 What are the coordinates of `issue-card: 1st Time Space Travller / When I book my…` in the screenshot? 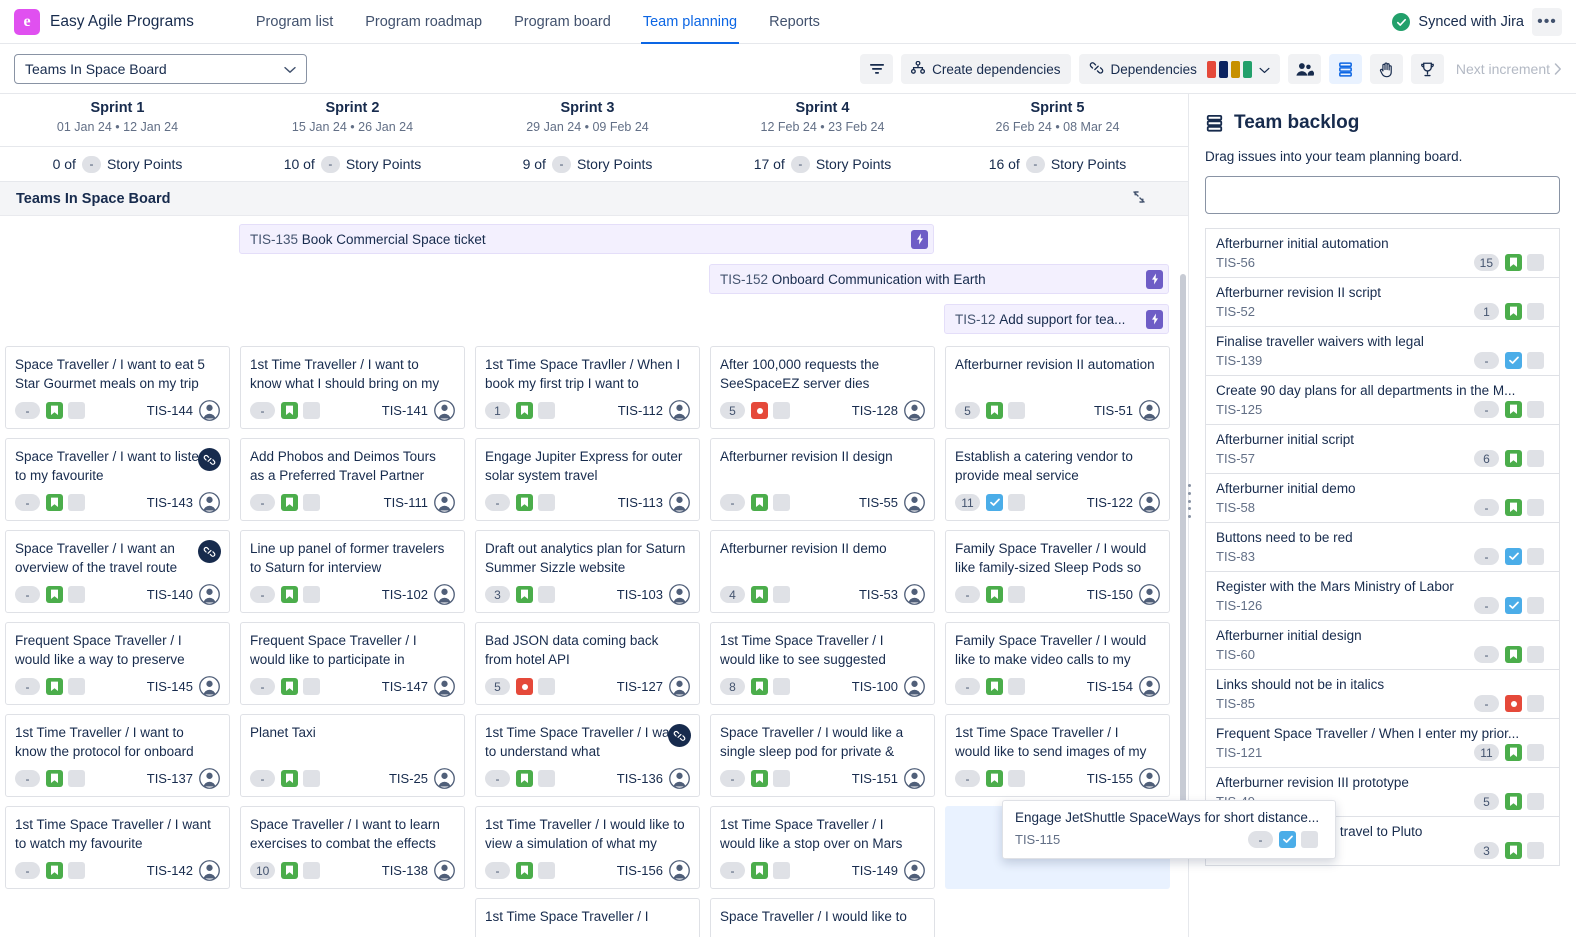 It's located at (587, 387).